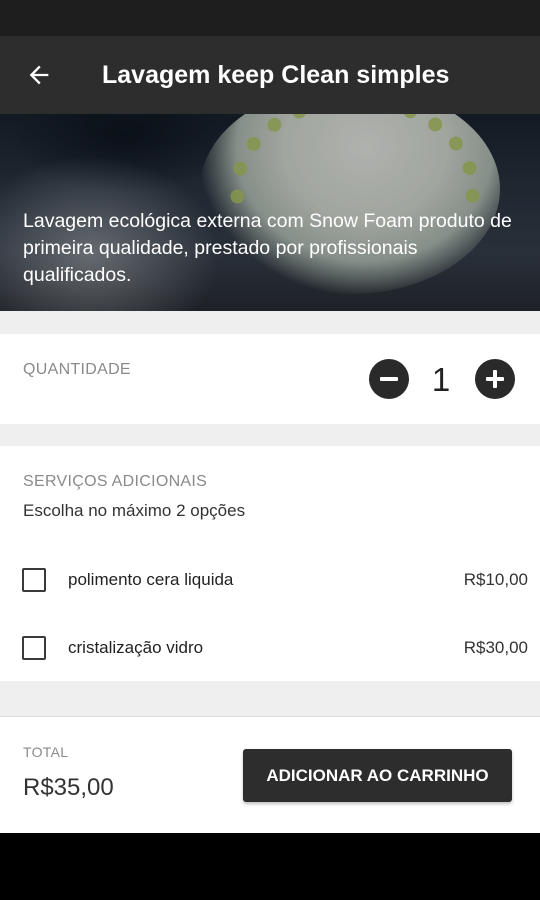  Describe the element at coordinates (270, 648) in the screenshot. I see `addon-item-cristalizacao: cristalização vidro R$30,00` at that location.